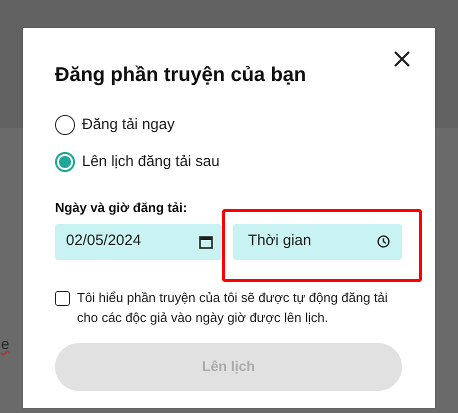  Describe the element at coordinates (181, 75) in the screenshot. I see `dialog-title: Đăng phần truyện của bạn` at that location.